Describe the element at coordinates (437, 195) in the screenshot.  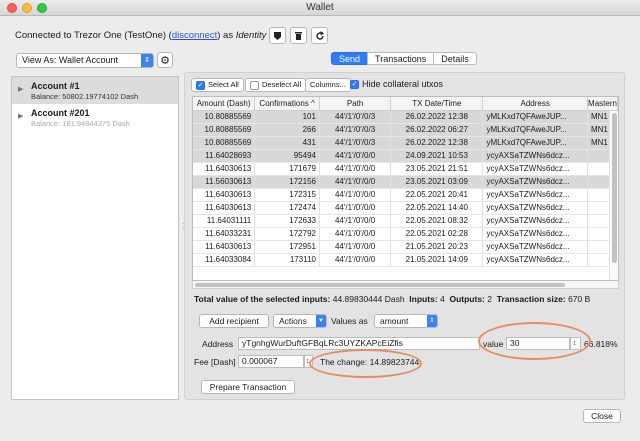
I see `cell-date: 22.05.2021 20:41` at that location.